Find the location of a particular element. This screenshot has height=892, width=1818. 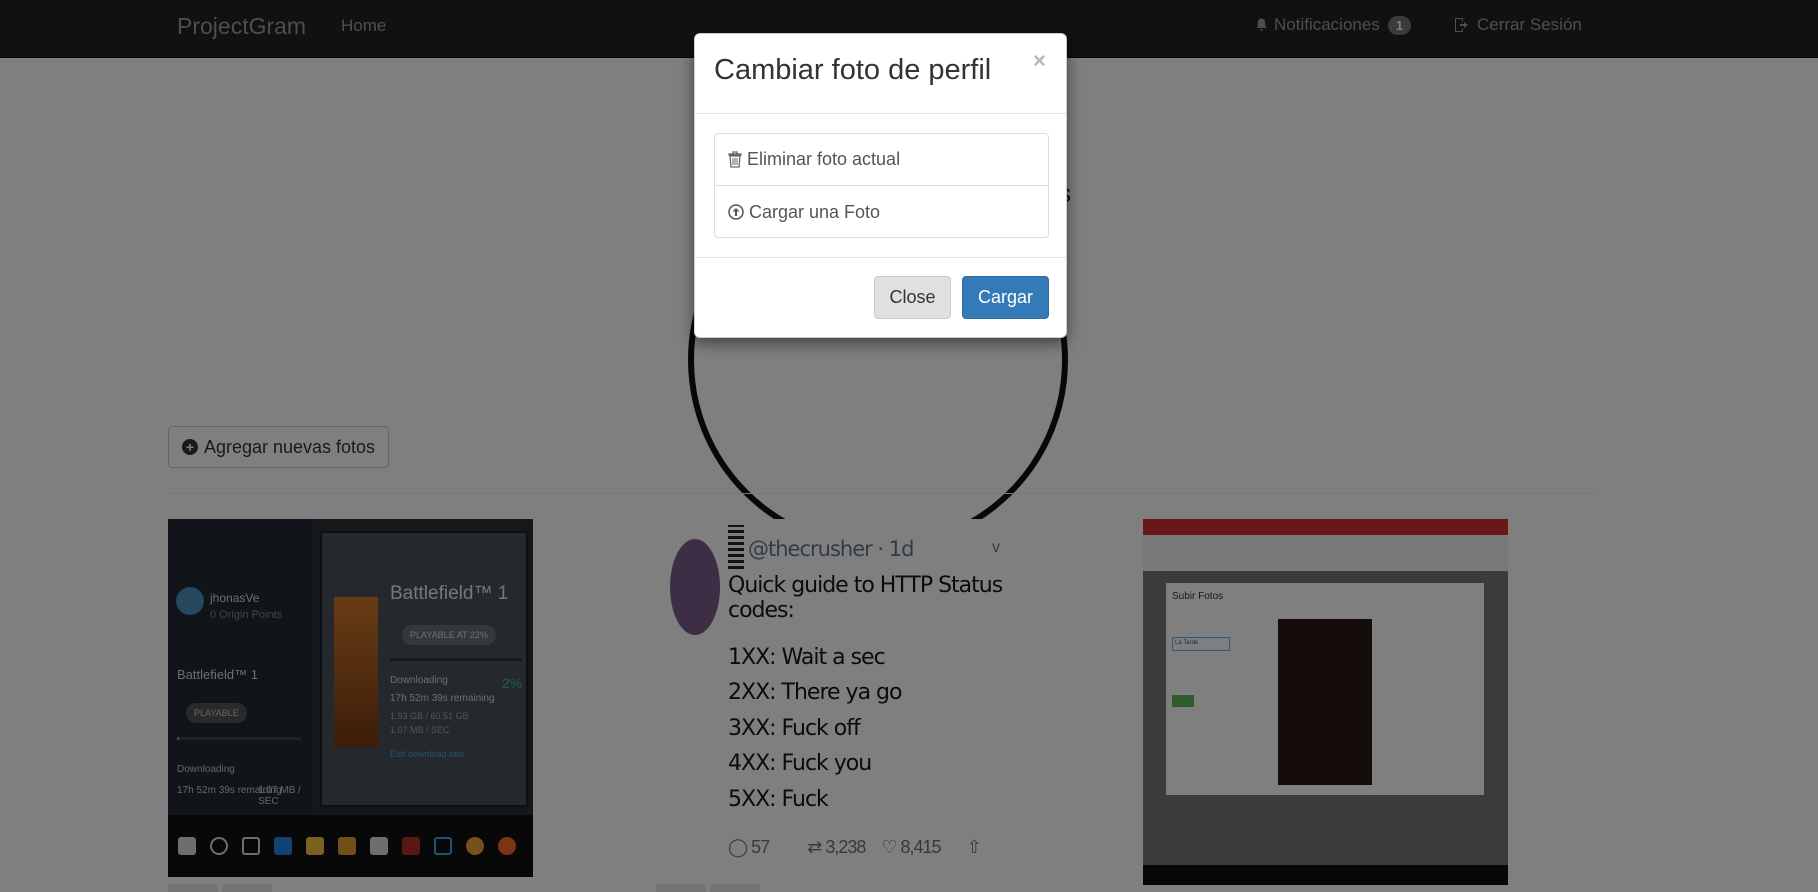

upload-photo-option: Cargar una Foto is located at coordinates (881, 212).